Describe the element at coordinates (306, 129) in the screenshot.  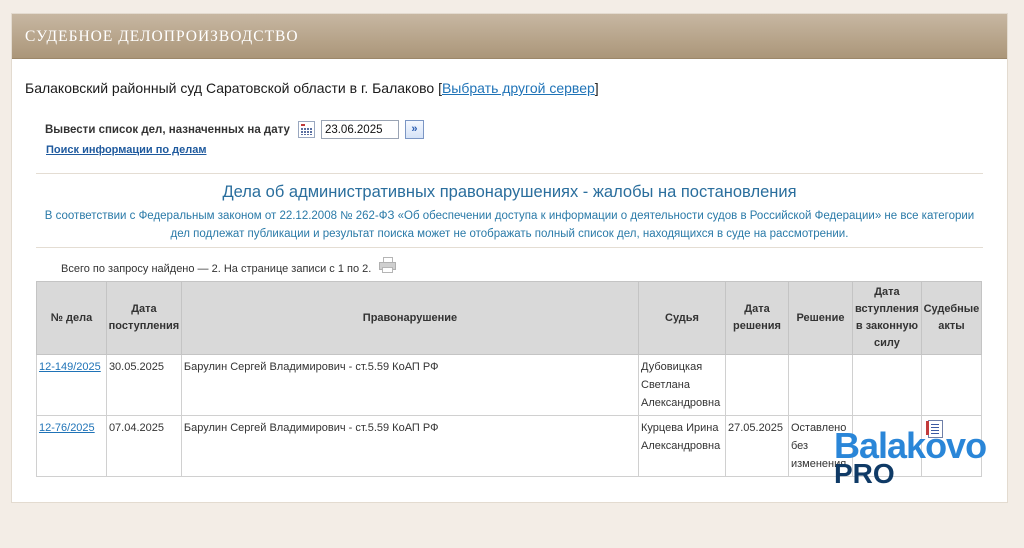
I see `calendar-icon` at that location.